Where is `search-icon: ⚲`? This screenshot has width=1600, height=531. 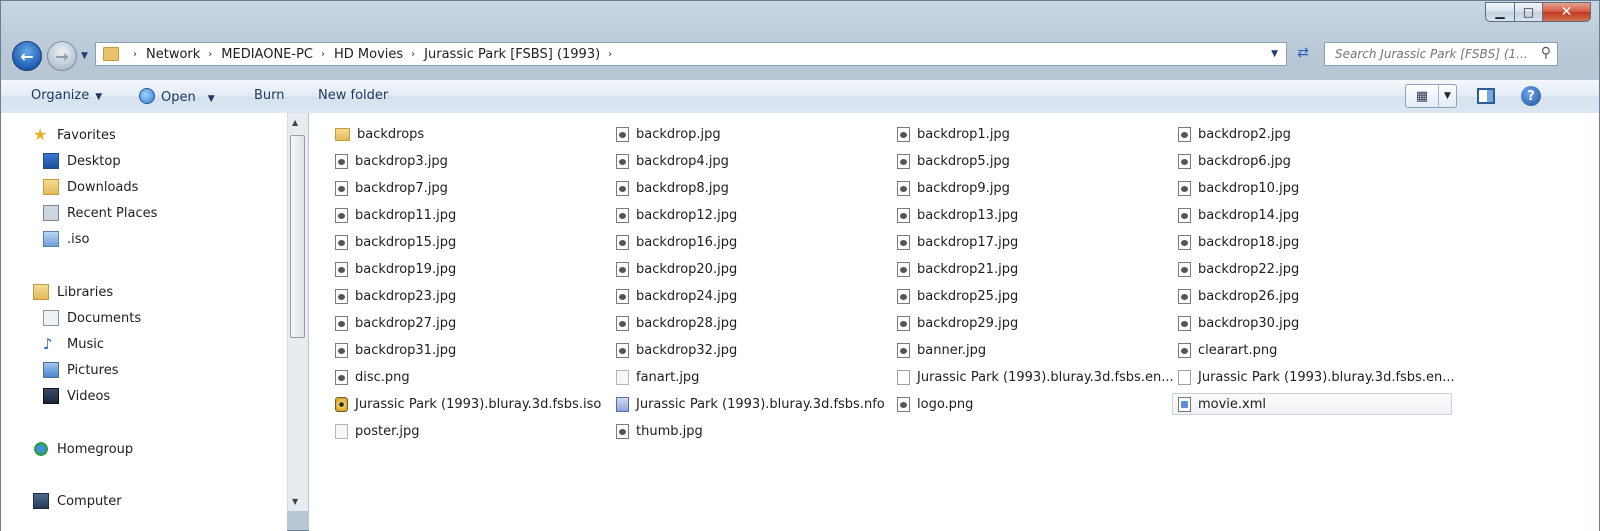 search-icon: ⚲ is located at coordinates (1546, 53).